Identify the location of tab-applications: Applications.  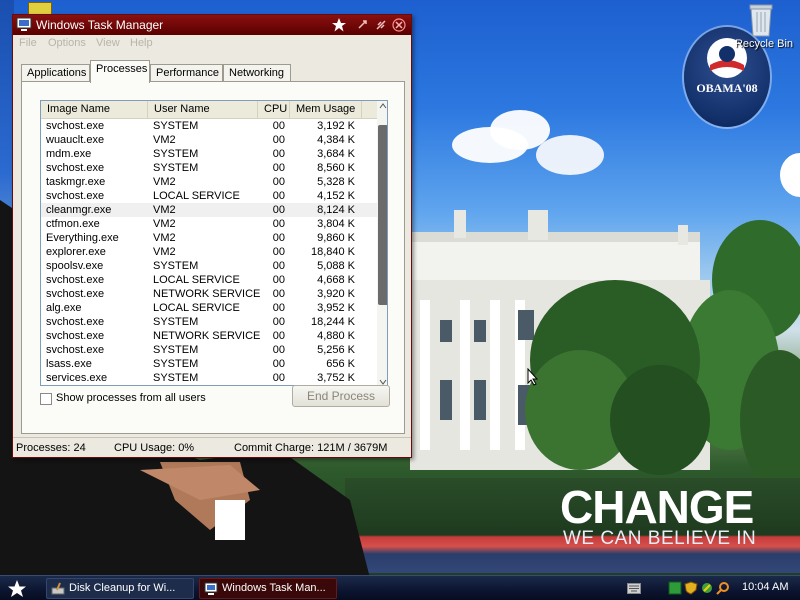
(55, 73).